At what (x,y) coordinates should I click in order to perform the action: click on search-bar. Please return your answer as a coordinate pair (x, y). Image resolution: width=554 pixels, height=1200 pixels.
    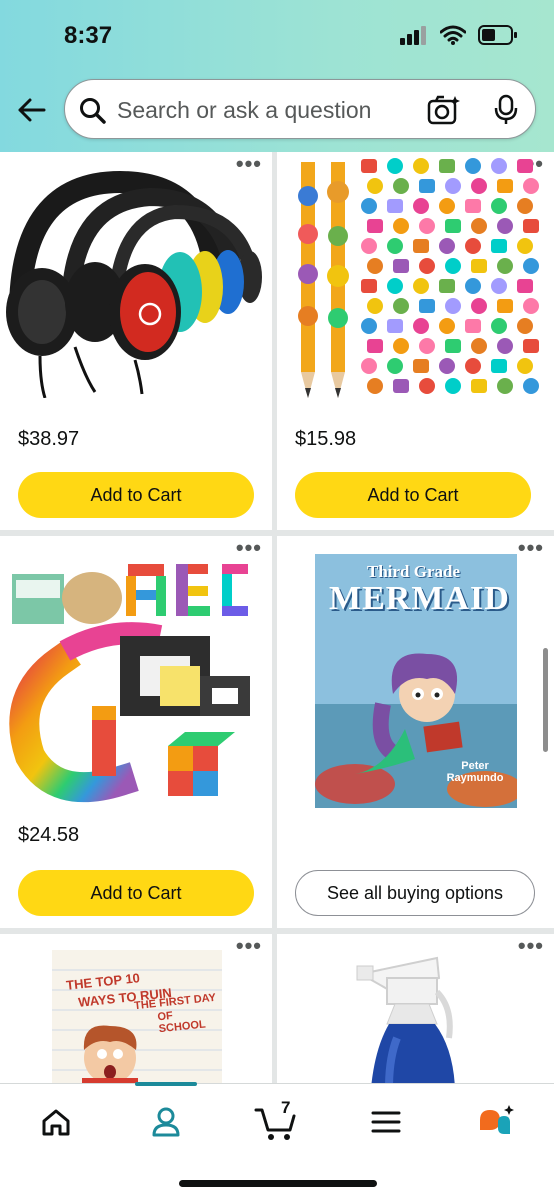
    Looking at the image, I should click on (300, 109).